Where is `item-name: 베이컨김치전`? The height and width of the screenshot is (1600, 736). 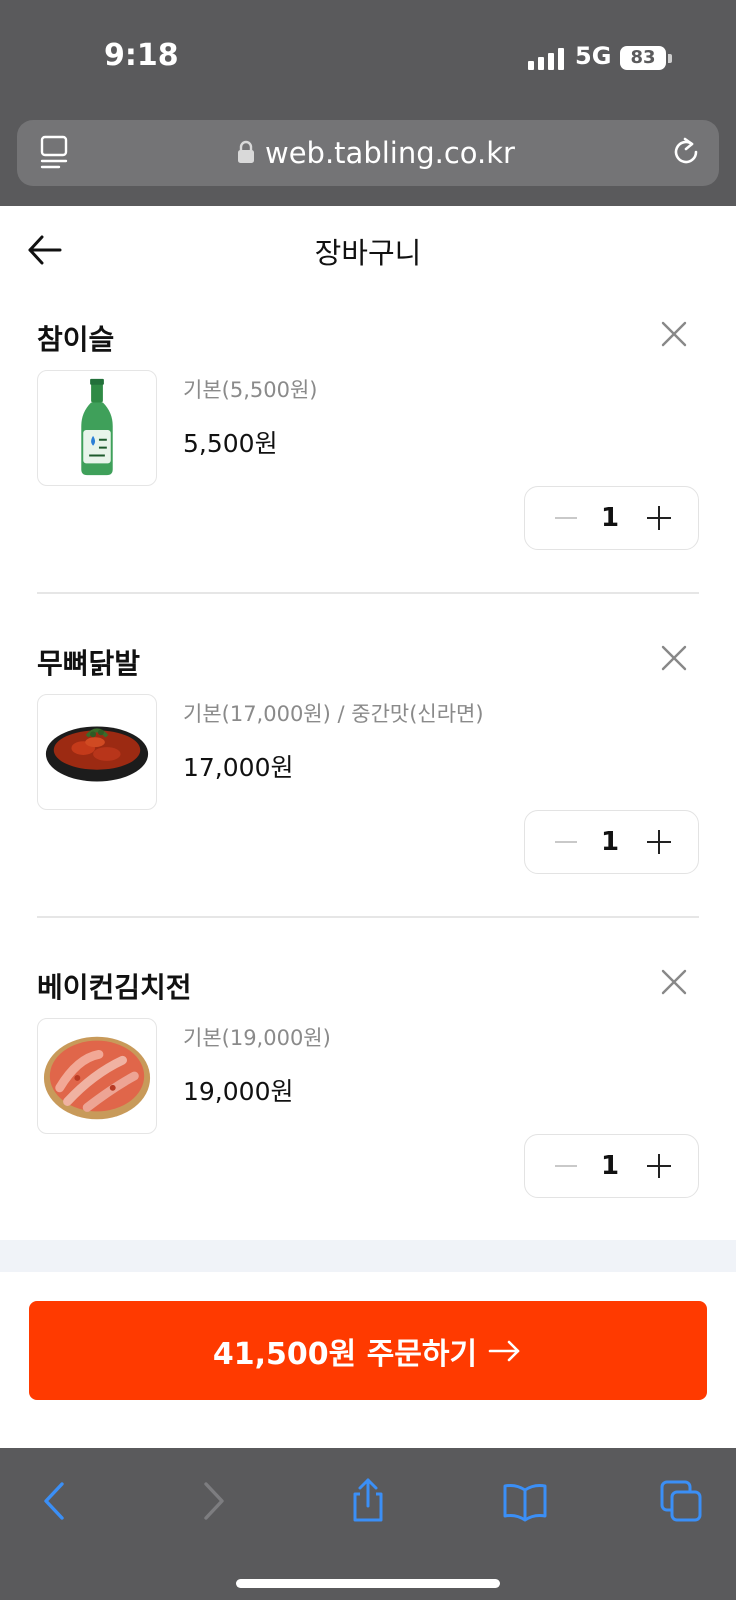
item-name: 베이컨김치전 is located at coordinates (114, 987).